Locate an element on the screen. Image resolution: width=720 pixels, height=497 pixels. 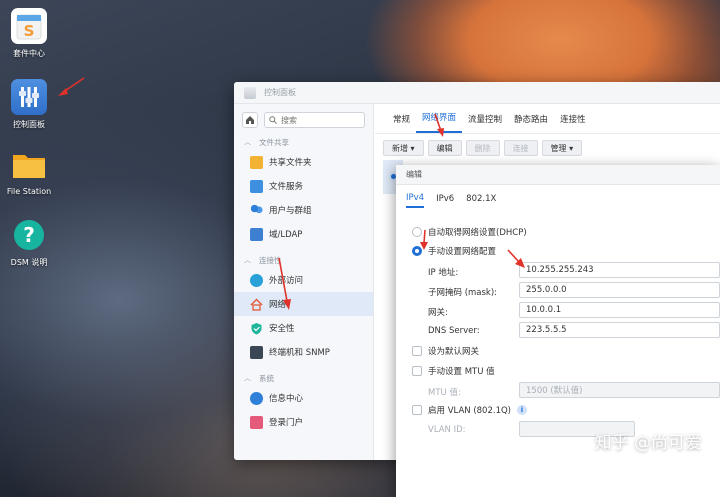
vlan-checkbox is located at coordinates (417, 410).